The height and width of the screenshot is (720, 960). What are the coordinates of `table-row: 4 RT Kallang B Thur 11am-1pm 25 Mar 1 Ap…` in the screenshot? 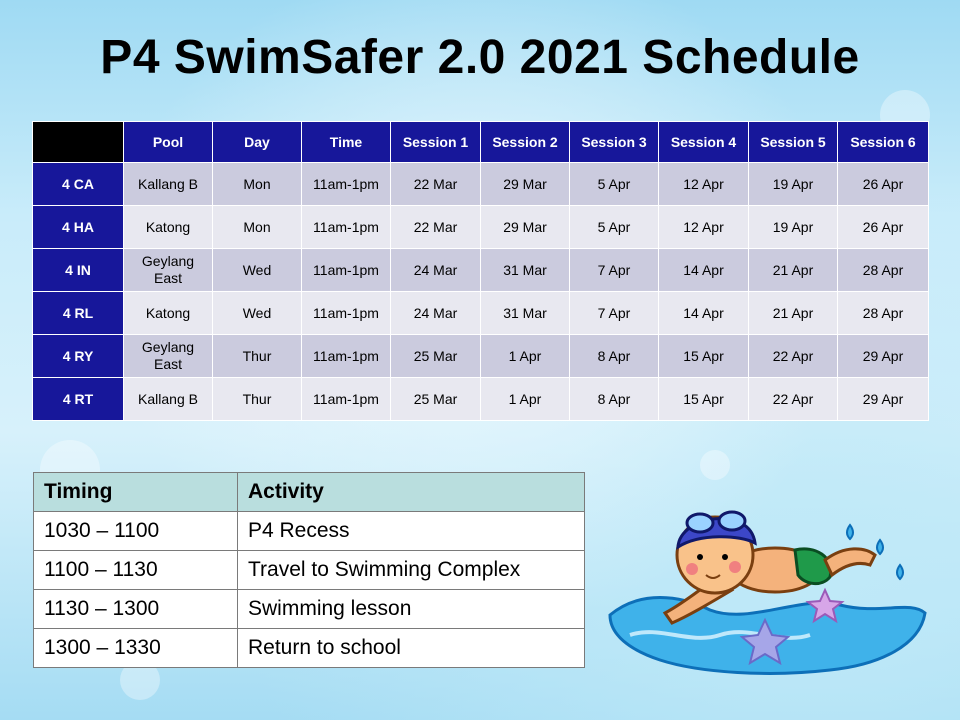 It's located at (480, 399).